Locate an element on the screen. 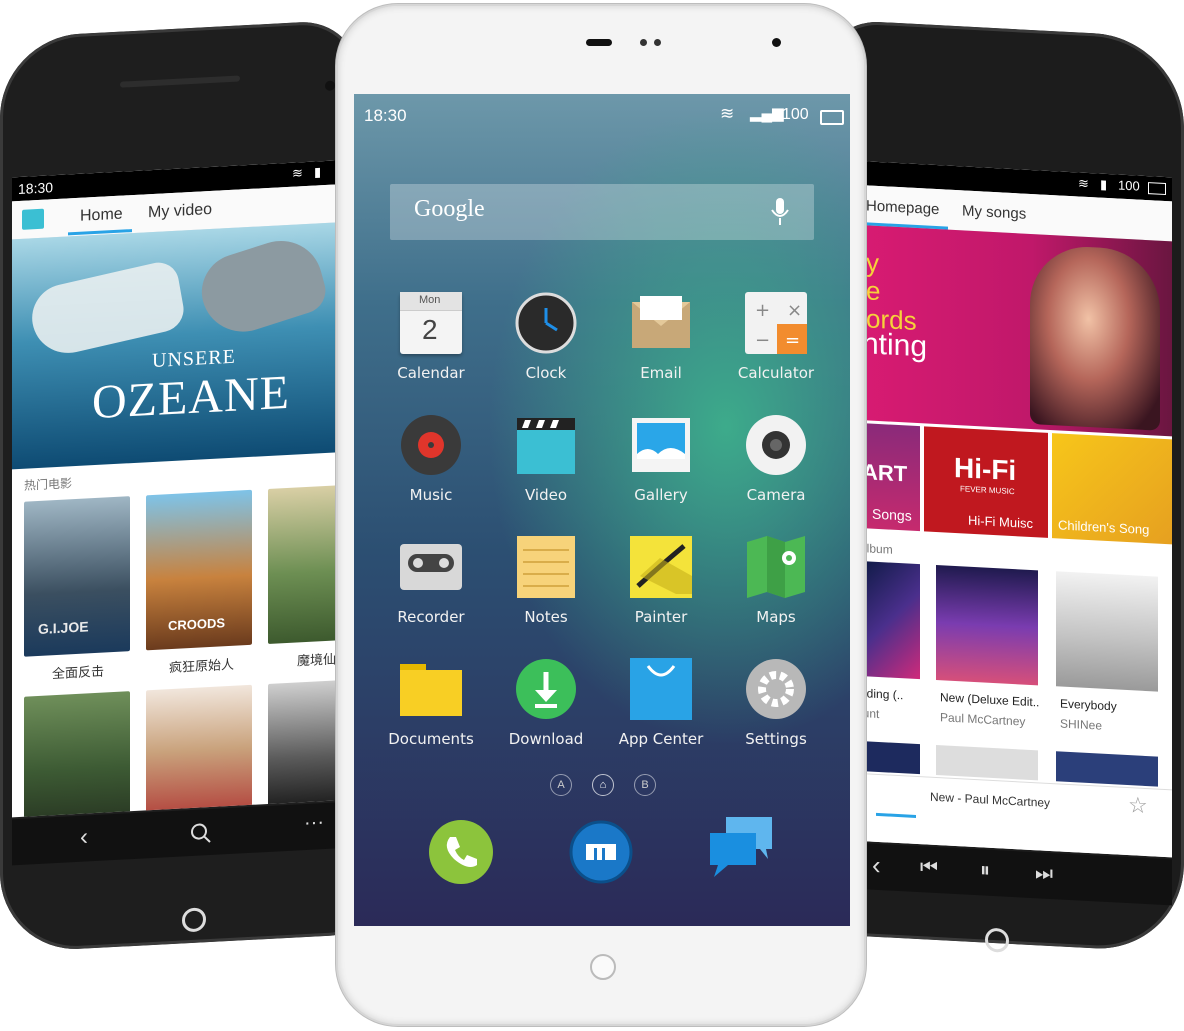 Image resolution: width=1184 pixels, height=1031 pixels. camera-icon is located at coordinates (776, 445).